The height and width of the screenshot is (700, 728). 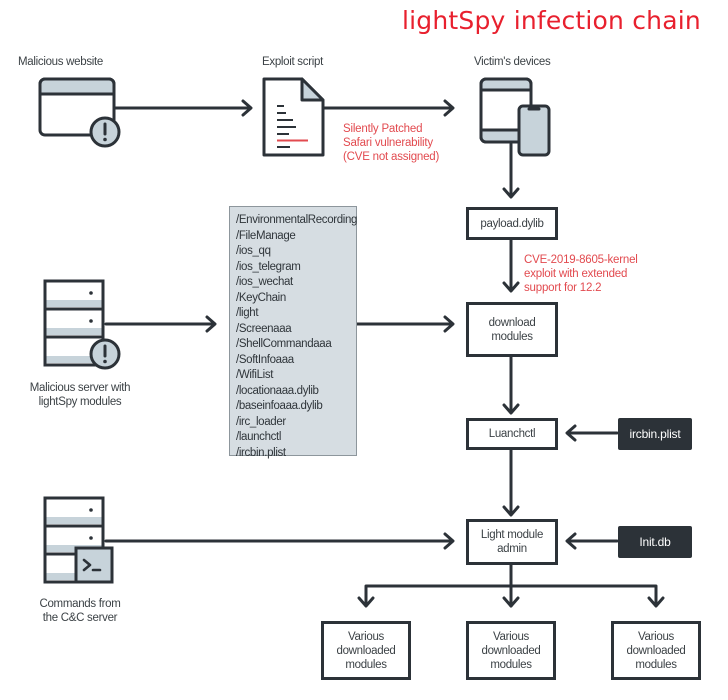 I want to click on tablet-phone-icon, so click(x=515, y=117).